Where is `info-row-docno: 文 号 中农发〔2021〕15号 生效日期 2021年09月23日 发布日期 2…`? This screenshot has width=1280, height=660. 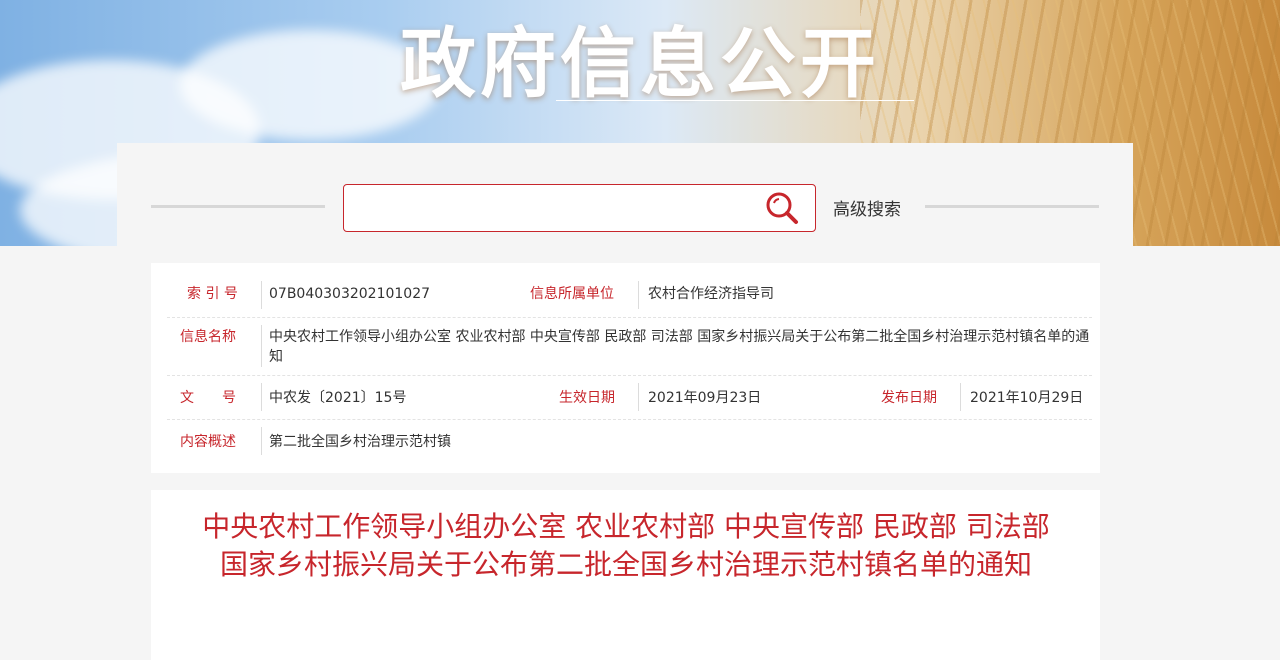
info-row-docno: 文 号 中农发〔2021〕15号 生效日期 2021年09月23日 发布日期 2… is located at coordinates (629, 397).